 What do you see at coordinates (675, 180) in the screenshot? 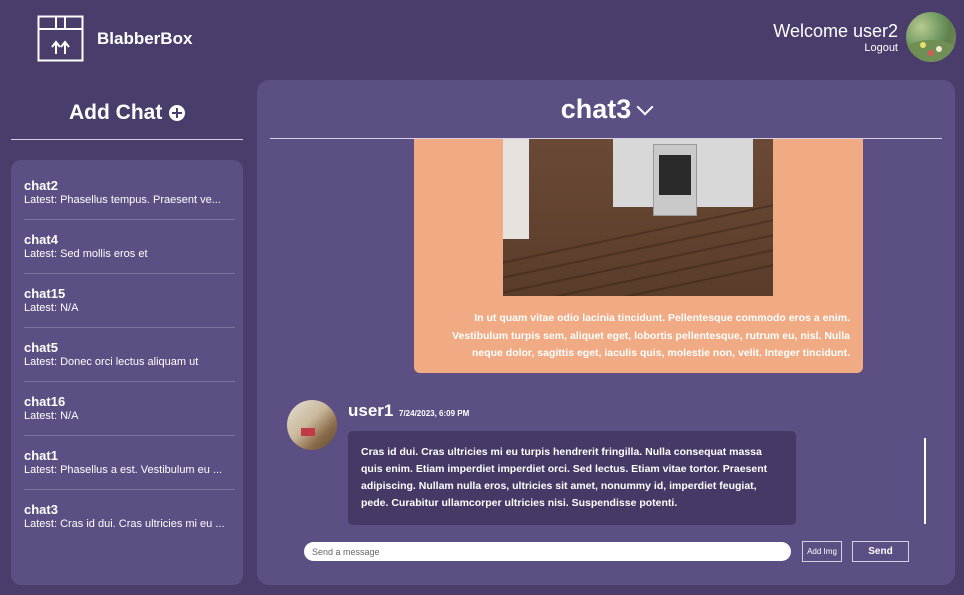
I see `oven-graphic` at bounding box center [675, 180].